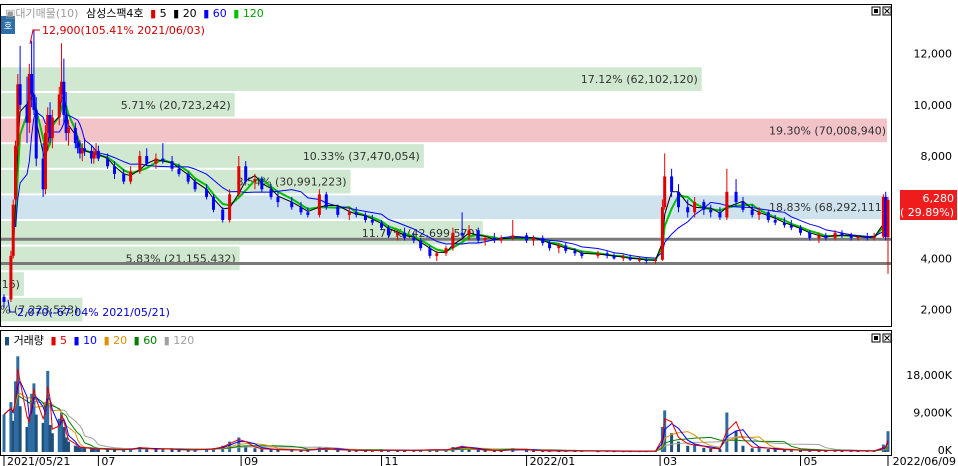 The width and height of the screenshot is (958, 466). I want to click on high-annotation-text: 12,900(105.41% 2021/06/03), so click(123, 30).